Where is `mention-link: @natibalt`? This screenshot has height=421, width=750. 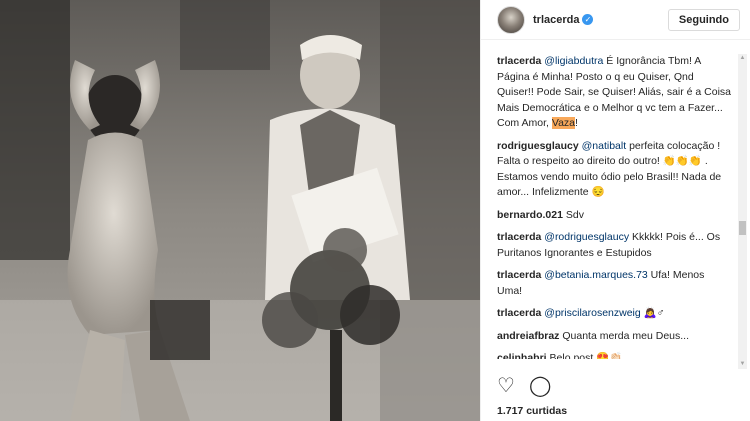
mention-link: @natibalt is located at coordinates (604, 146).